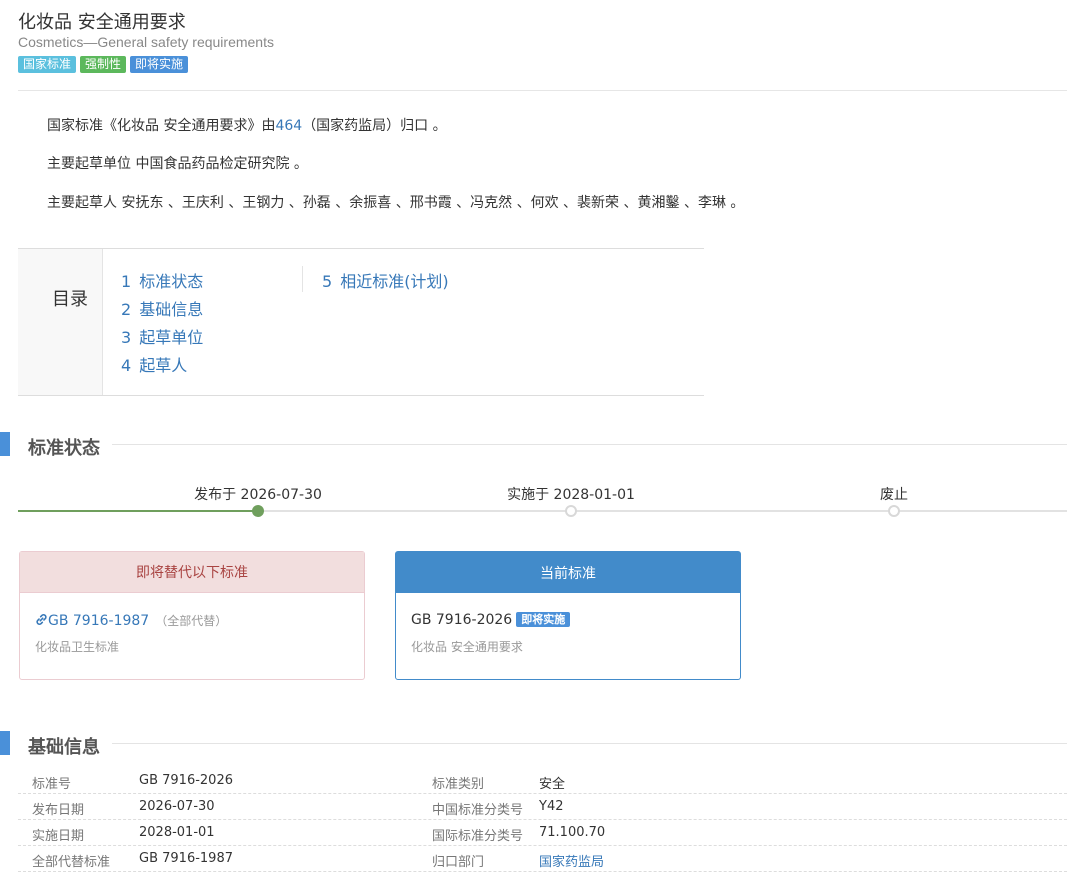 The image size is (1067, 881). I want to click on toc-item-related-standards: 5 相近标准(计划), so click(385, 280).